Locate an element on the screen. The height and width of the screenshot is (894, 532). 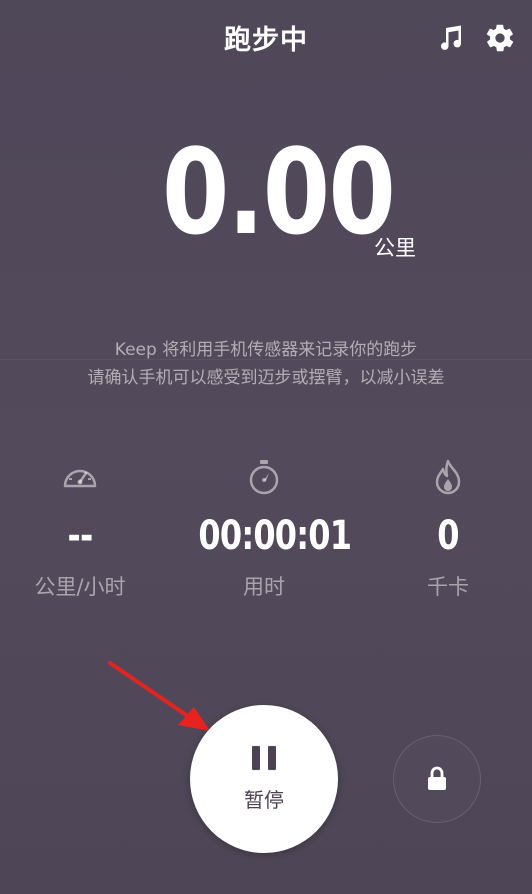
stat-calories: 0 千卡 is located at coordinates (448, 528).